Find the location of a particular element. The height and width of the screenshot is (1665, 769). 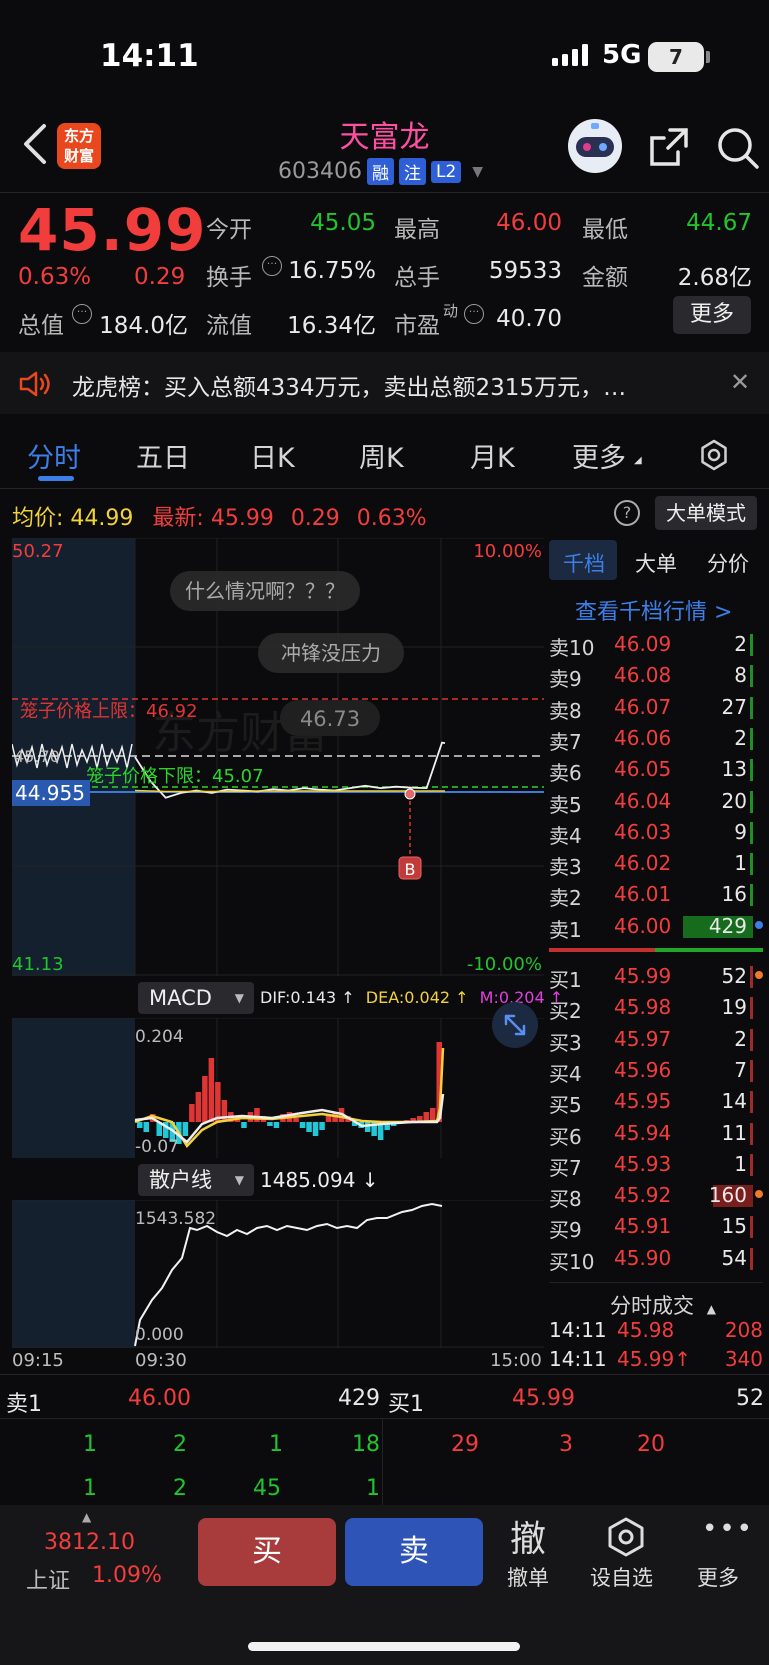

cancel-order-icon: 撤 is located at coordinates (528, 1536).